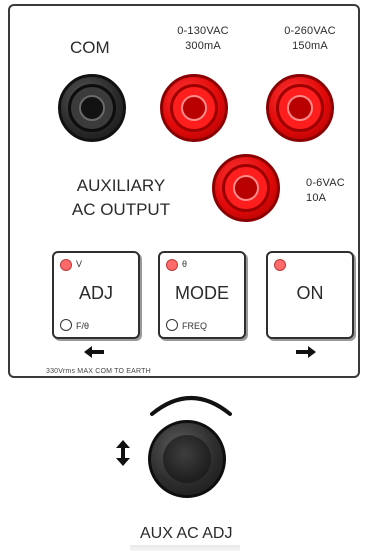 This screenshot has height=551, width=373. What do you see at coordinates (94, 352) in the screenshot?
I see `arrow-left-icon` at bounding box center [94, 352].